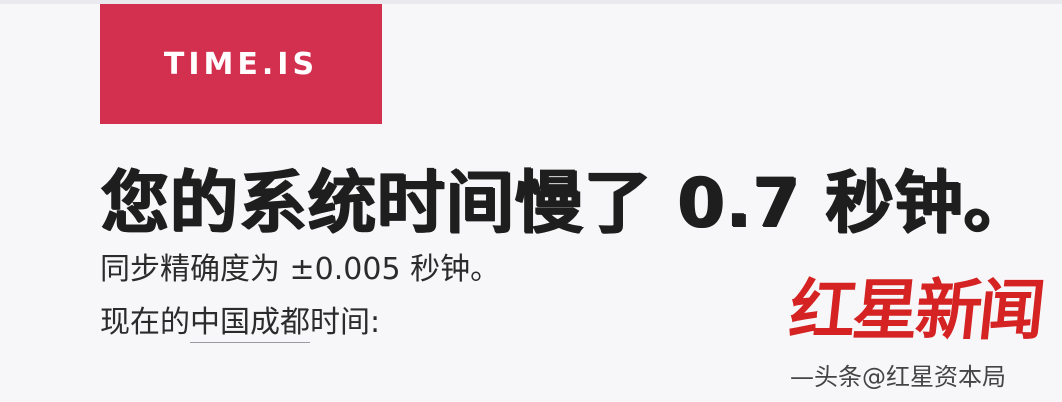  I want to click on current-time-location: 现在的中国成都时间:, so click(240, 323).